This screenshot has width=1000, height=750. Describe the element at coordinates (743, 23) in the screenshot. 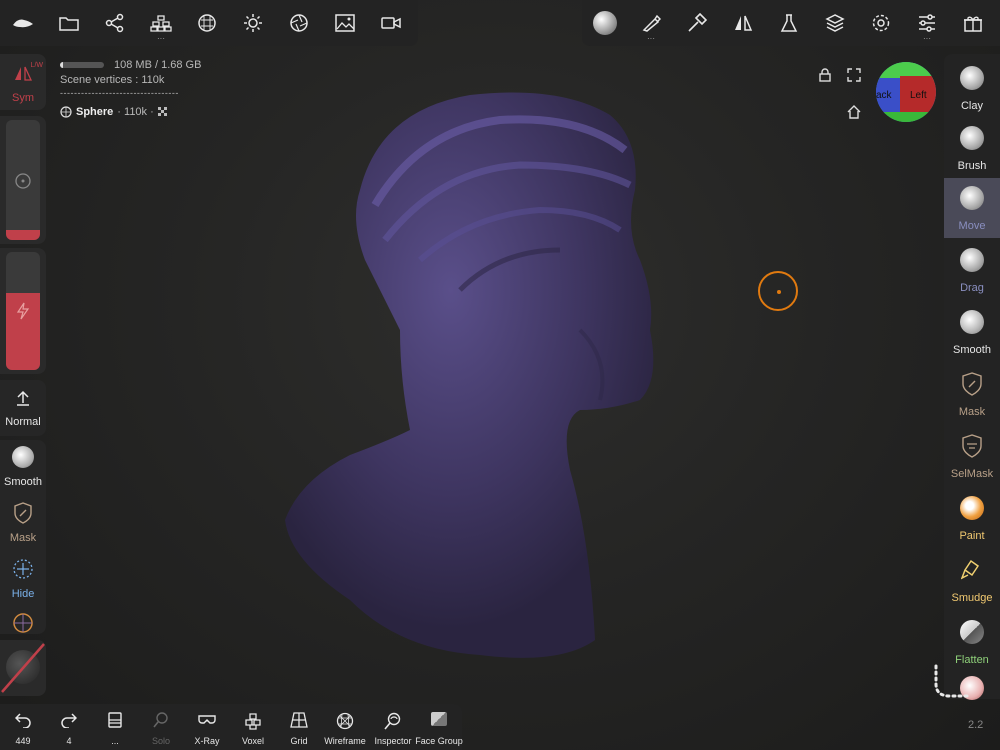

I see `symmetry-icon` at that location.